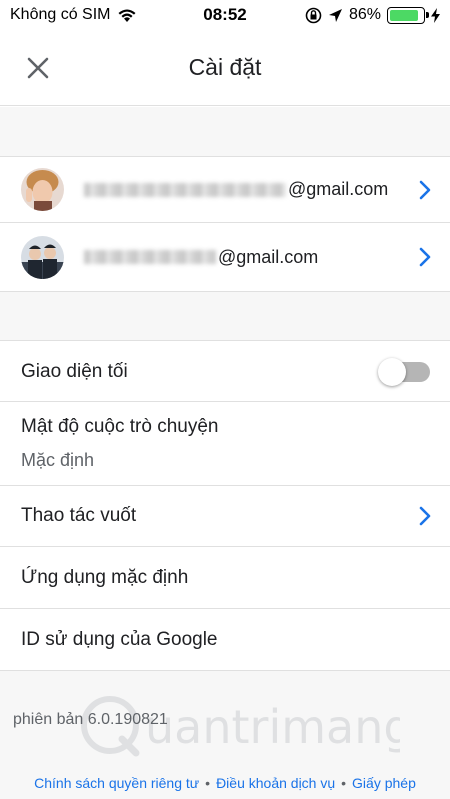  Describe the element at coordinates (392, 371) in the screenshot. I see `toggle-knob` at that location.